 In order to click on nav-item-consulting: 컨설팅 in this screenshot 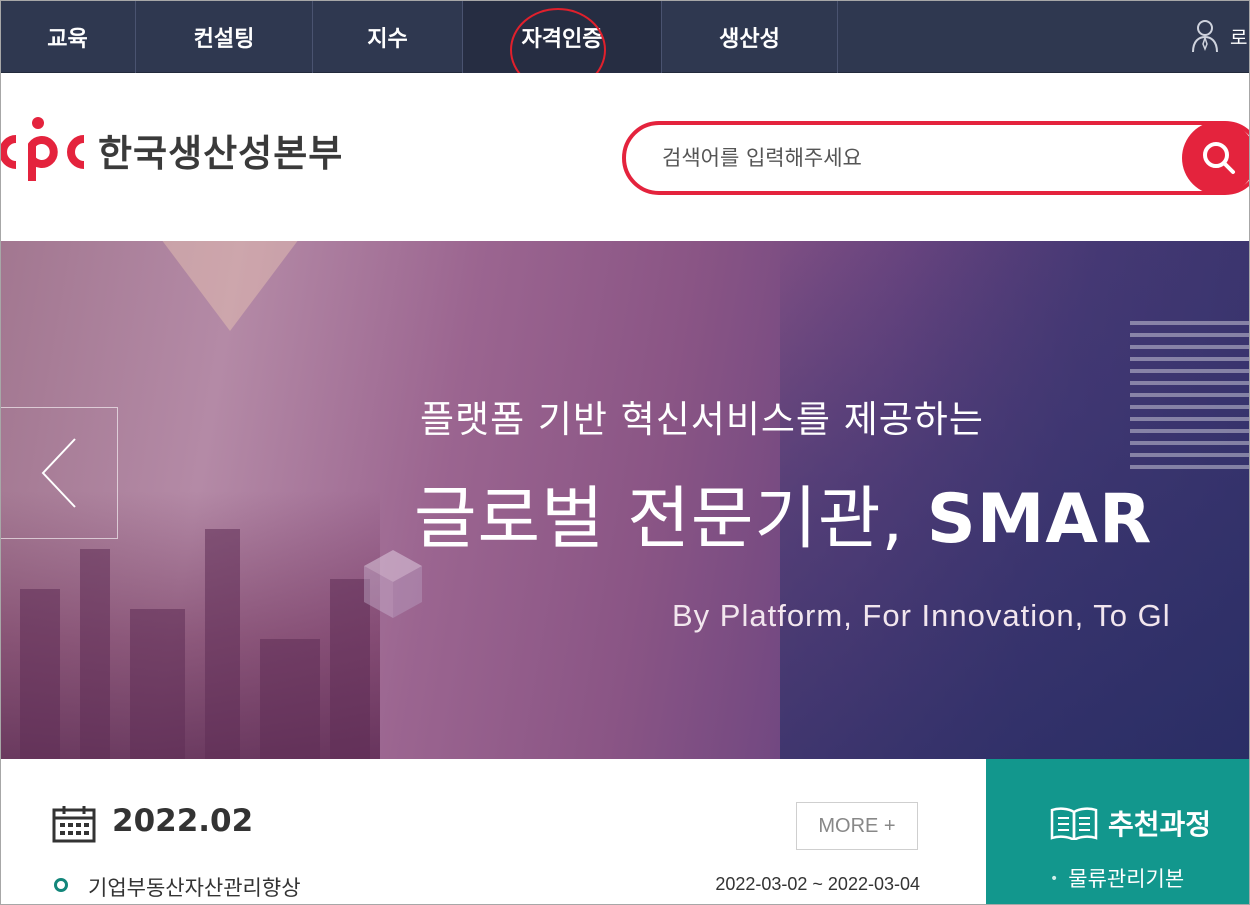, I will do `click(224, 36)`.